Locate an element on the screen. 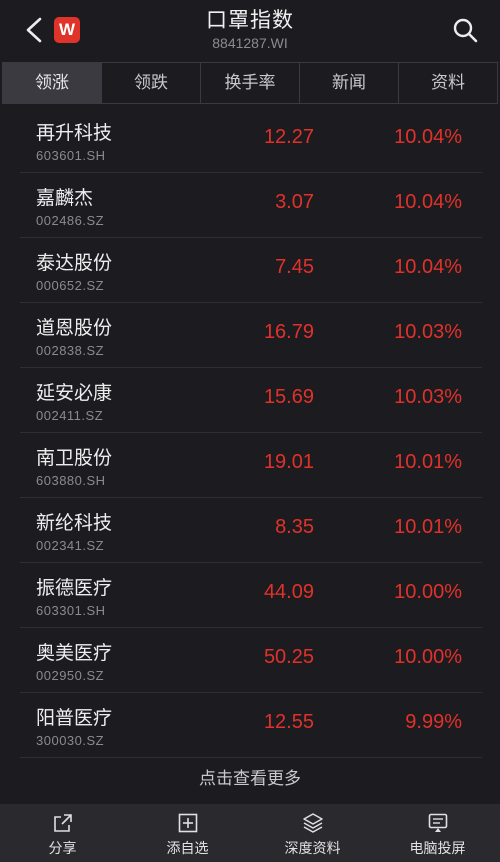 The height and width of the screenshot is (862, 500). stock-price: 3.07 is located at coordinates (294, 202).